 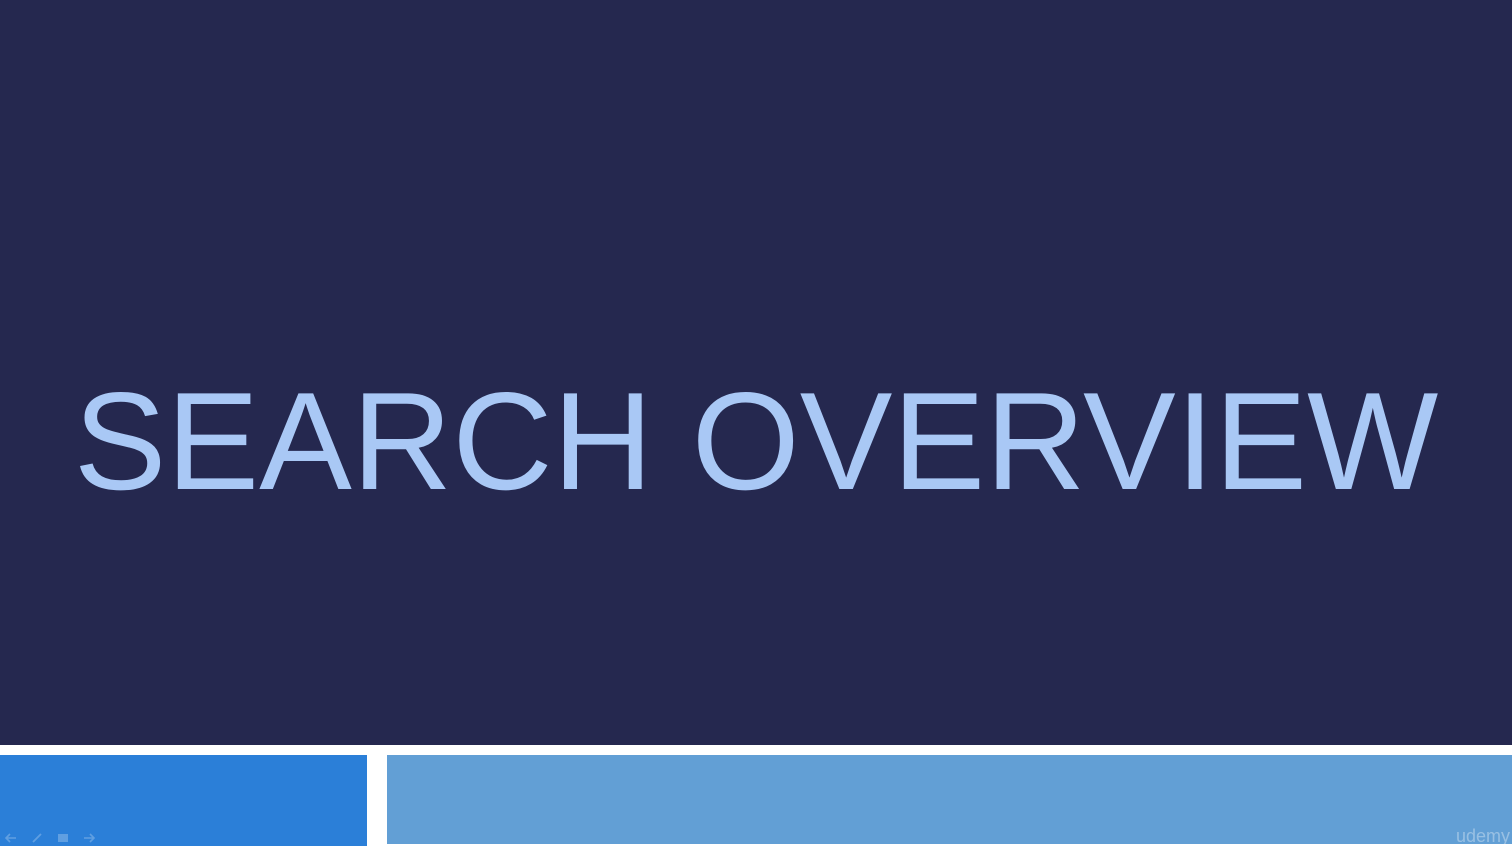 I want to click on slides-overview-icon, so click(x=63, y=838).